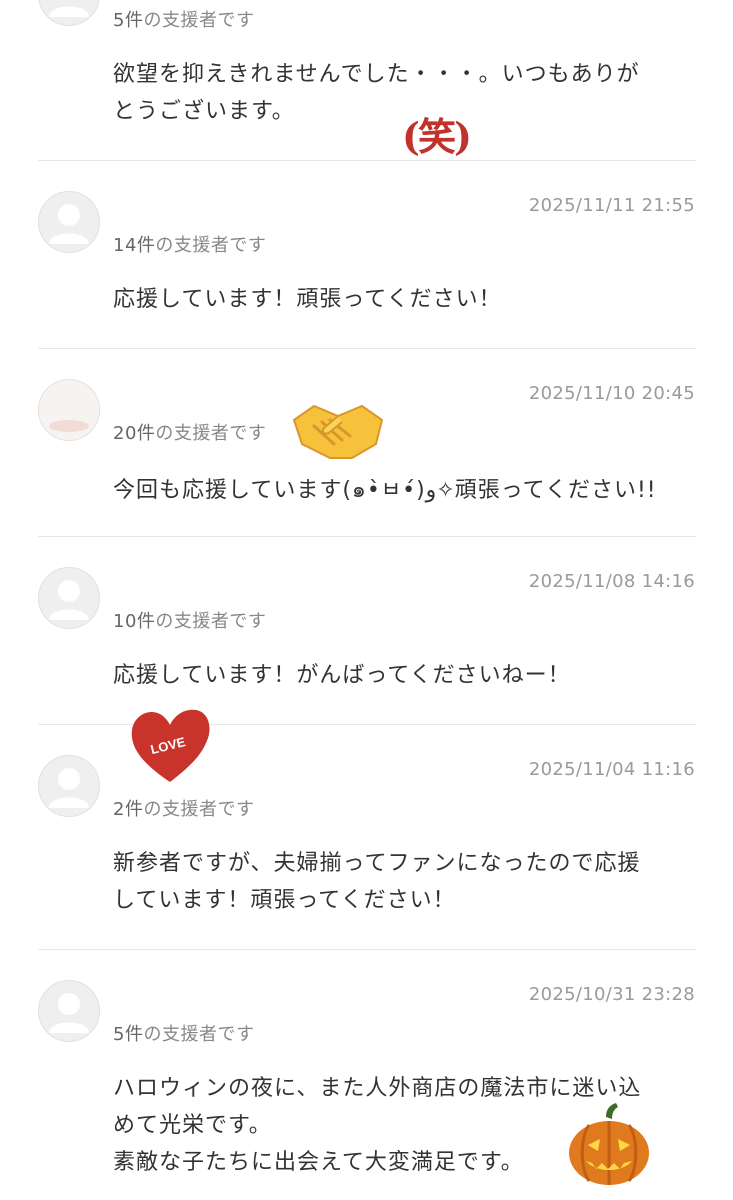 The image size is (733, 1200). What do you see at coordinates (611, 581) in the screenshot?
I see `comment-date: 2025/11/08 14:16` at bounding box center [611, 581].